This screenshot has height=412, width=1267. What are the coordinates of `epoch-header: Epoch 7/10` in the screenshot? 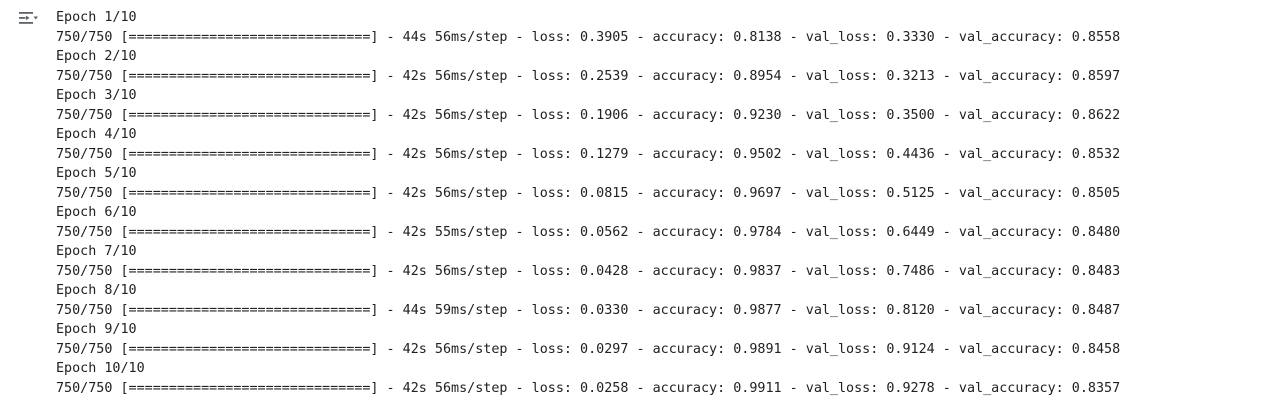 It's located at (96, 251).